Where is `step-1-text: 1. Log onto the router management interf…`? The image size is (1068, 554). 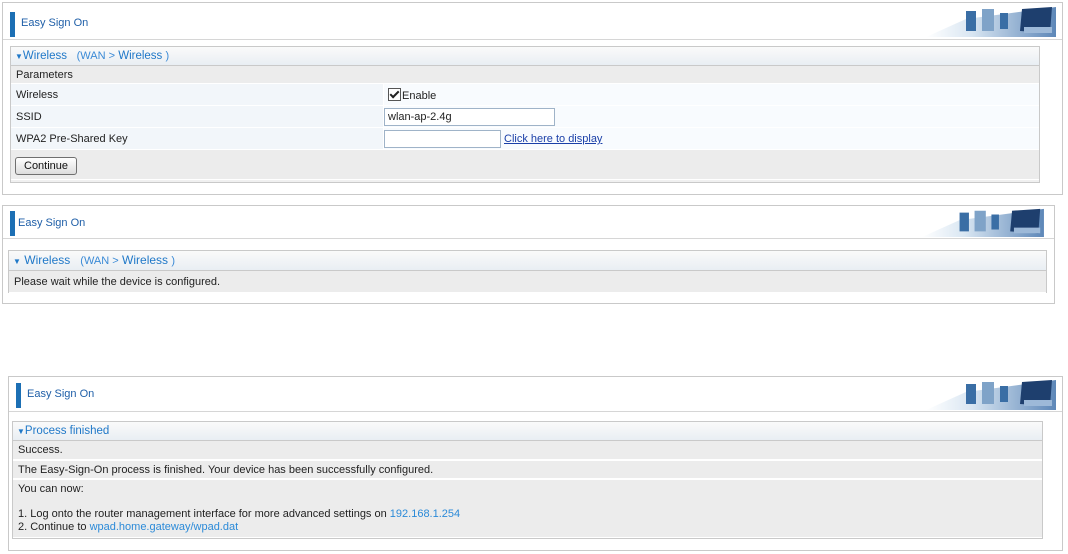
step-1-text: 1. Log onto the router management interf… is located at coordinates (202, 514).